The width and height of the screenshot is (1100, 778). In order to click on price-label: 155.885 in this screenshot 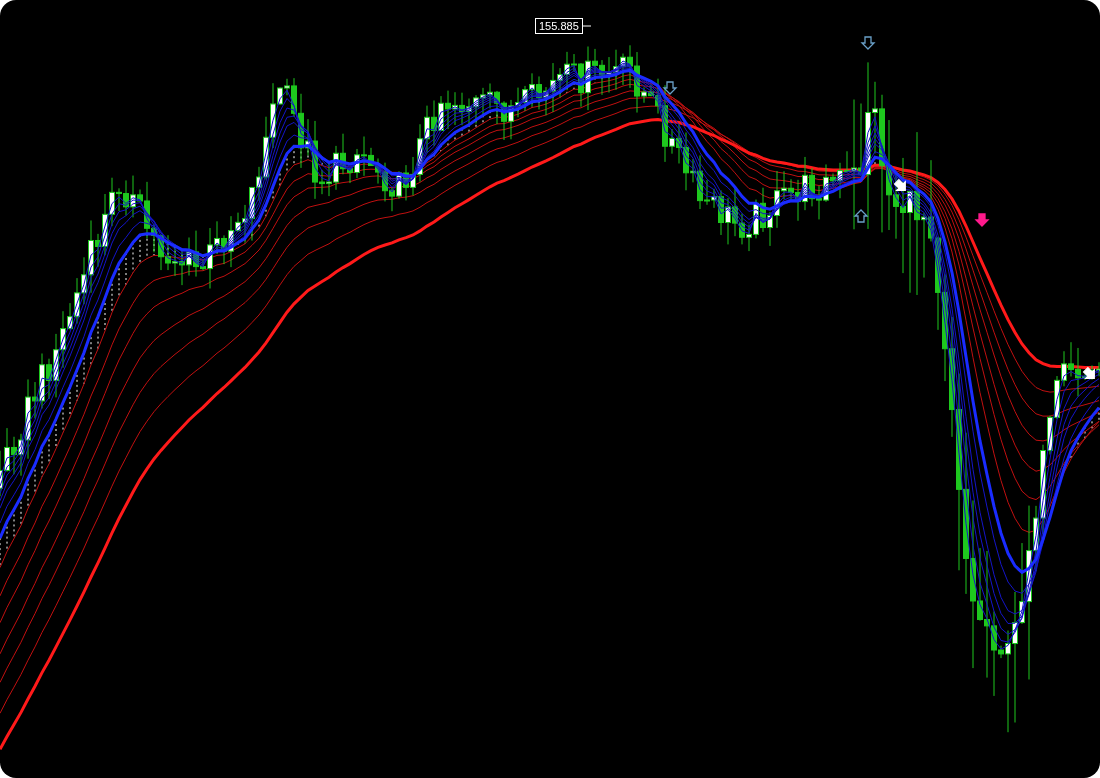, I will do `click(559, 26)`.